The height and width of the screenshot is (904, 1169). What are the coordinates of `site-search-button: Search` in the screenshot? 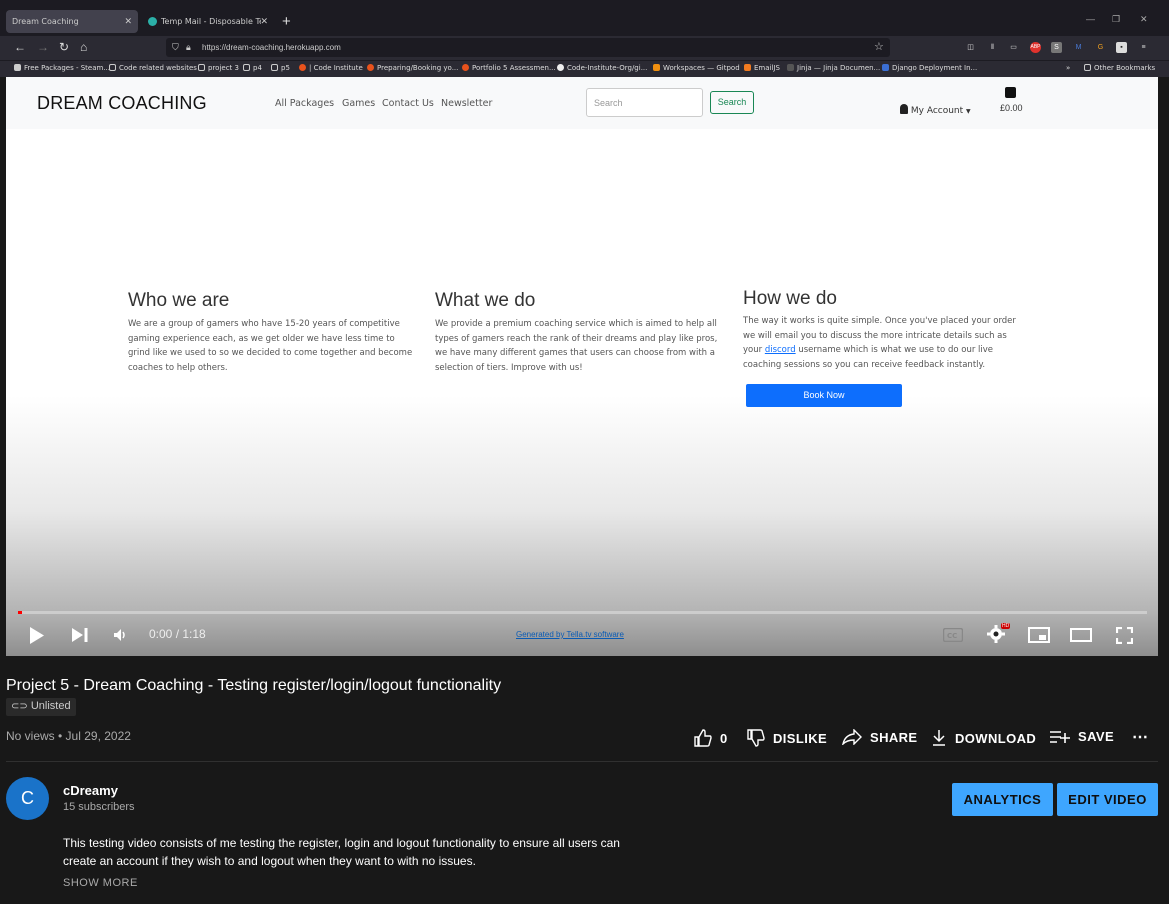 It's located at (732, 102).